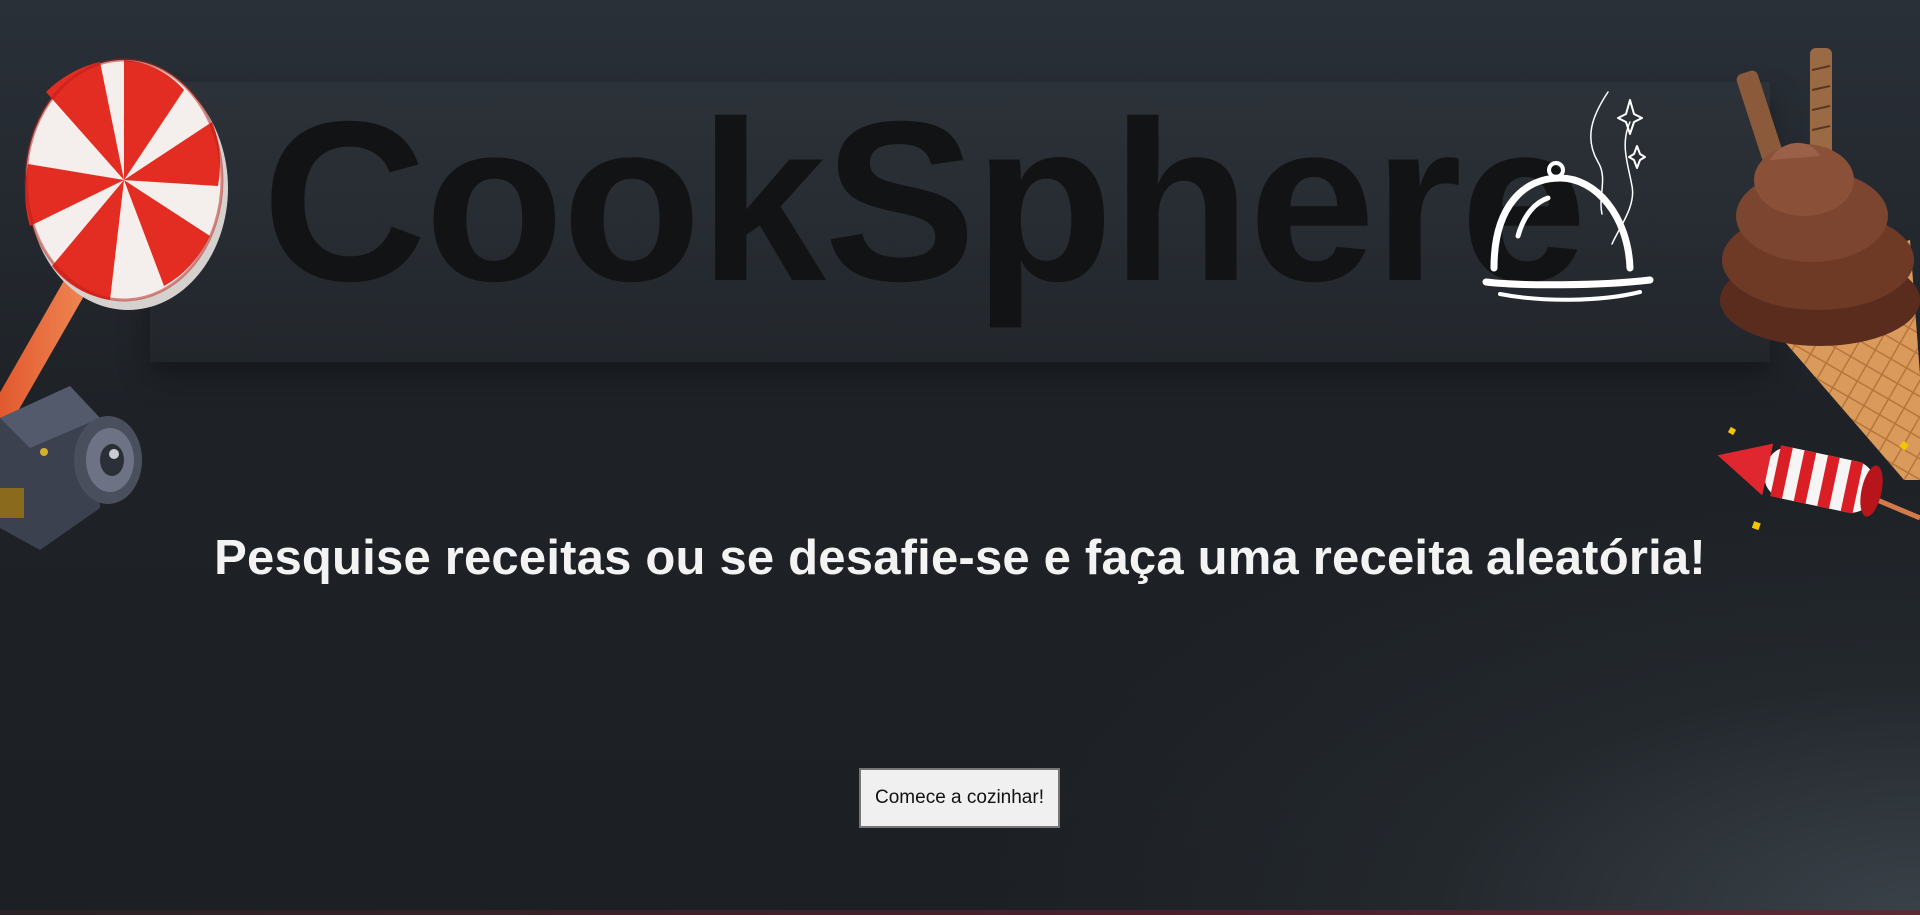 The height and width of the screenshot is (915, 1920). What do you see at coordinates (1818, 478) in the screenshot?
I see `firework-rocket-icon` at bounding box center [1818, 478].